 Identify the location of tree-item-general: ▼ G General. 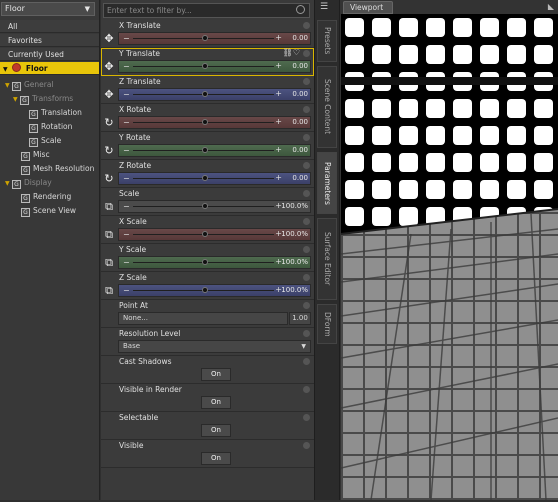
(54, 85).